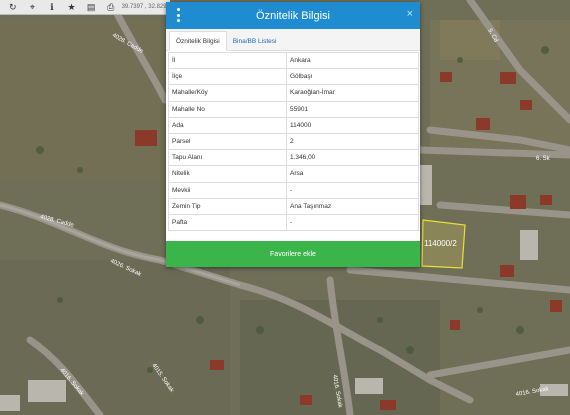 The image size is (570, 415). Describe the element at coordinates (91, 7) in the screenshot. I see `layers-icon: ▤` at that location.